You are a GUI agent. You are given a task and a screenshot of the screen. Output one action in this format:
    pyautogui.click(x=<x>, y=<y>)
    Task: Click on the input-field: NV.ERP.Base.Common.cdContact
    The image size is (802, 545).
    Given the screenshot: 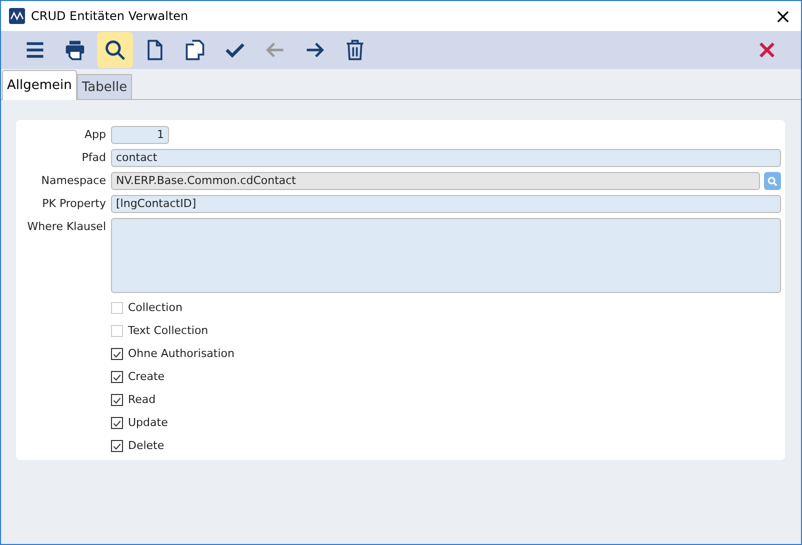 What is the action you would take?
    pyautogui.click(x=435, y=181)
    